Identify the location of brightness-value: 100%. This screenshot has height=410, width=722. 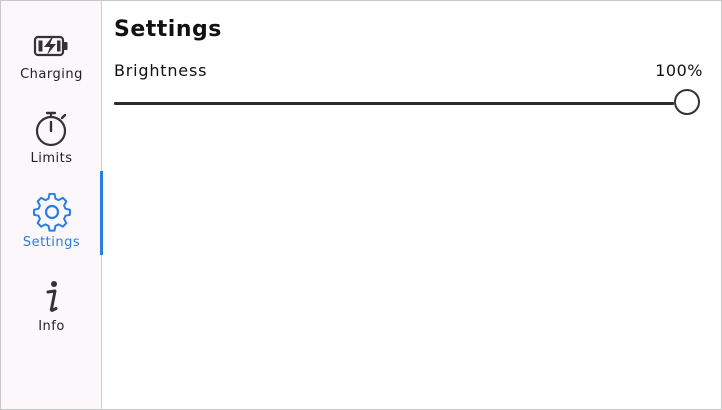
(679, 70).